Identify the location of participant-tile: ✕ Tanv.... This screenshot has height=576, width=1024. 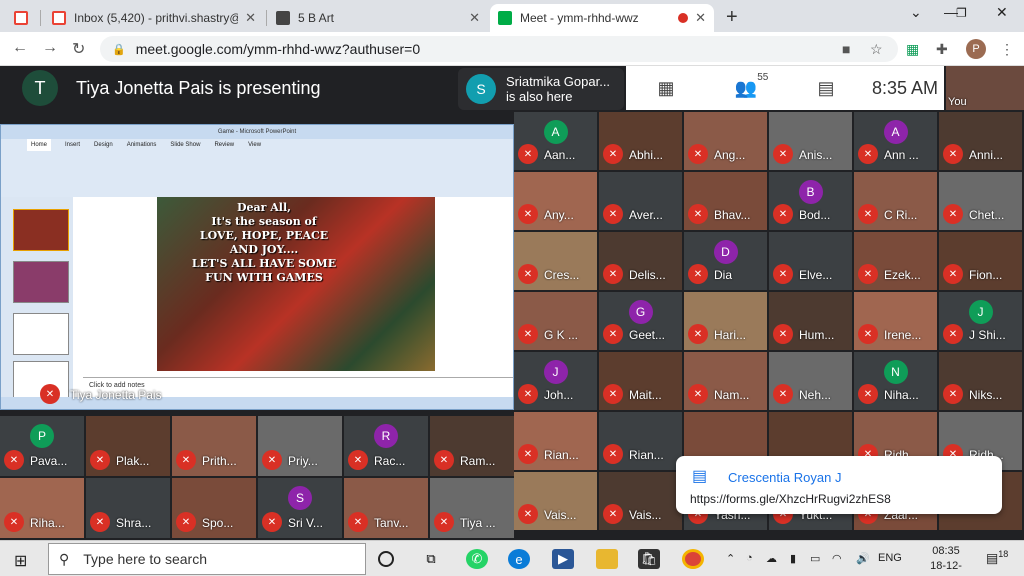
(386, 508).